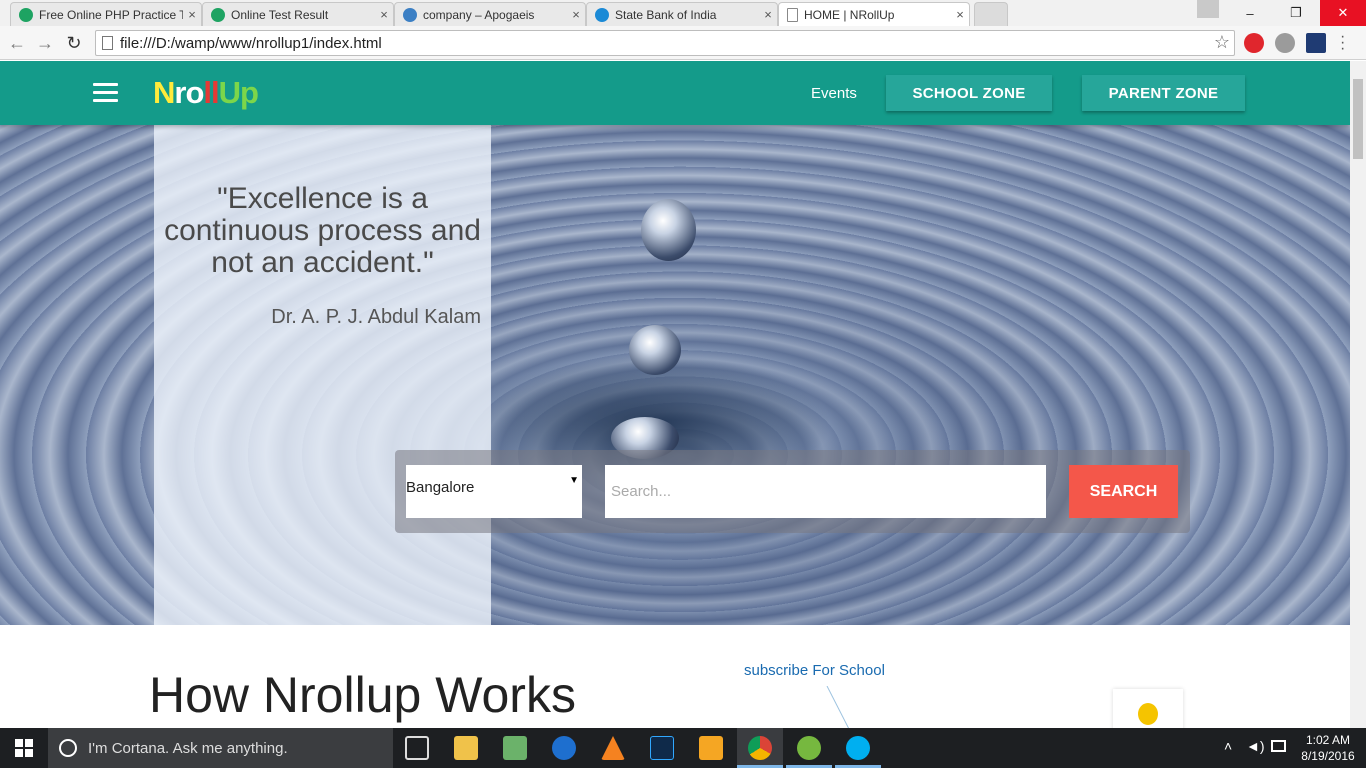  Describe the element at coordinates (1123, 491) in the screenshot. I see `search-button: SEARCH` at that location.